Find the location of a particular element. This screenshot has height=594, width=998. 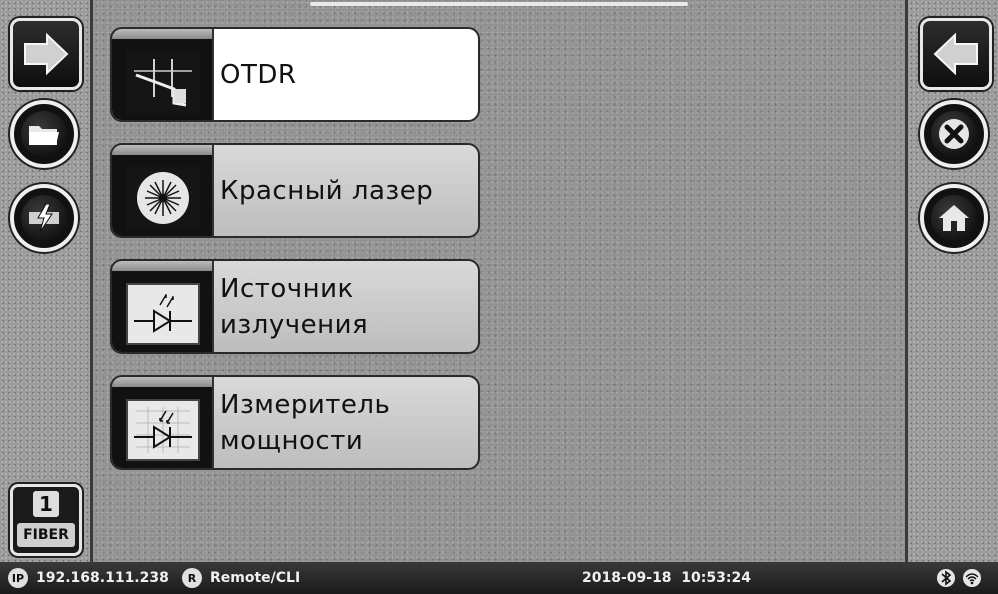

remote-mode: Remote/CLI is located at coordinates (255, 578).